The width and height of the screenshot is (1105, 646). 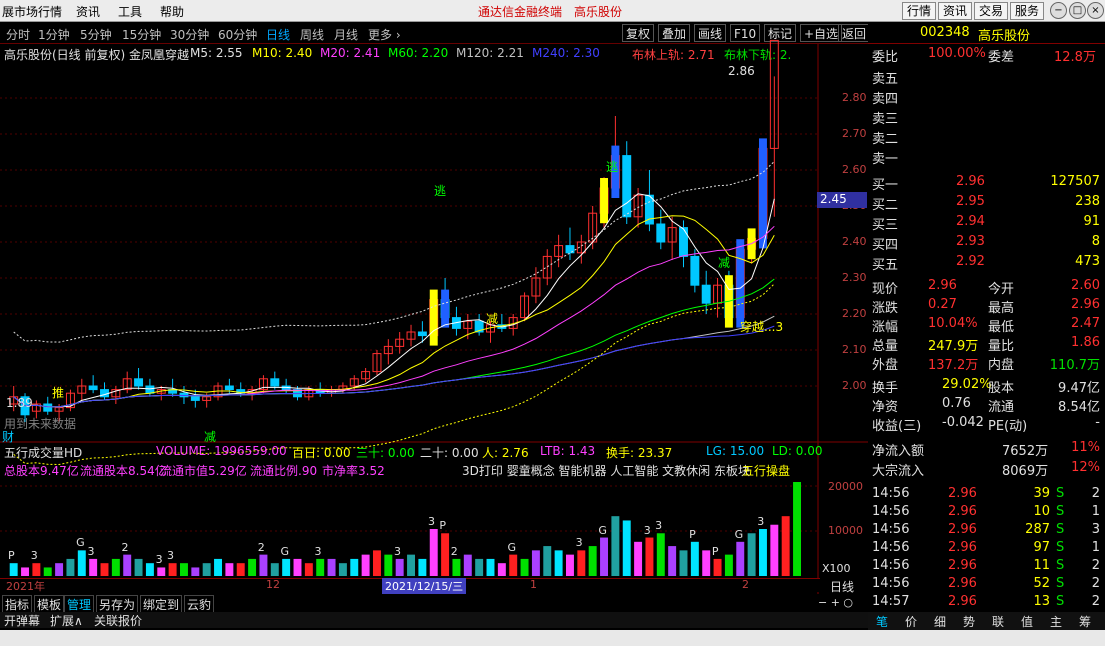 I want to click on quote-button: 行情, so click(x=919, y=11).